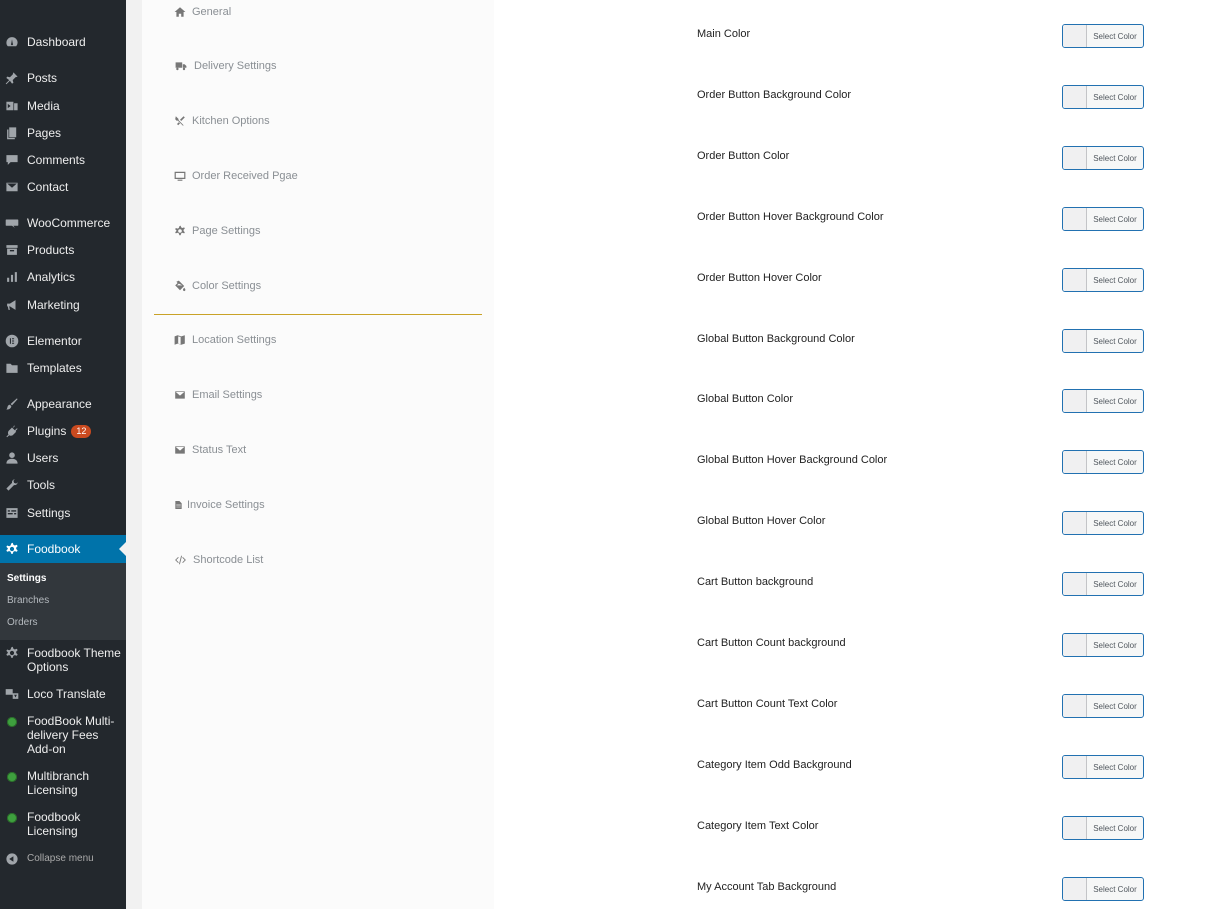 This screenshot has height=909, width=1228. I want to click on menu-appearance: Appearance, so click(63, 404).